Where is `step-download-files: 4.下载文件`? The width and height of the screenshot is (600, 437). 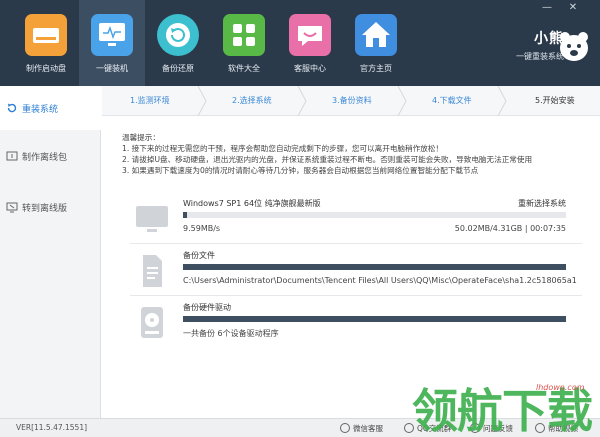 step-download-files: 4.下载文件 is located at coordinates (452, 100).